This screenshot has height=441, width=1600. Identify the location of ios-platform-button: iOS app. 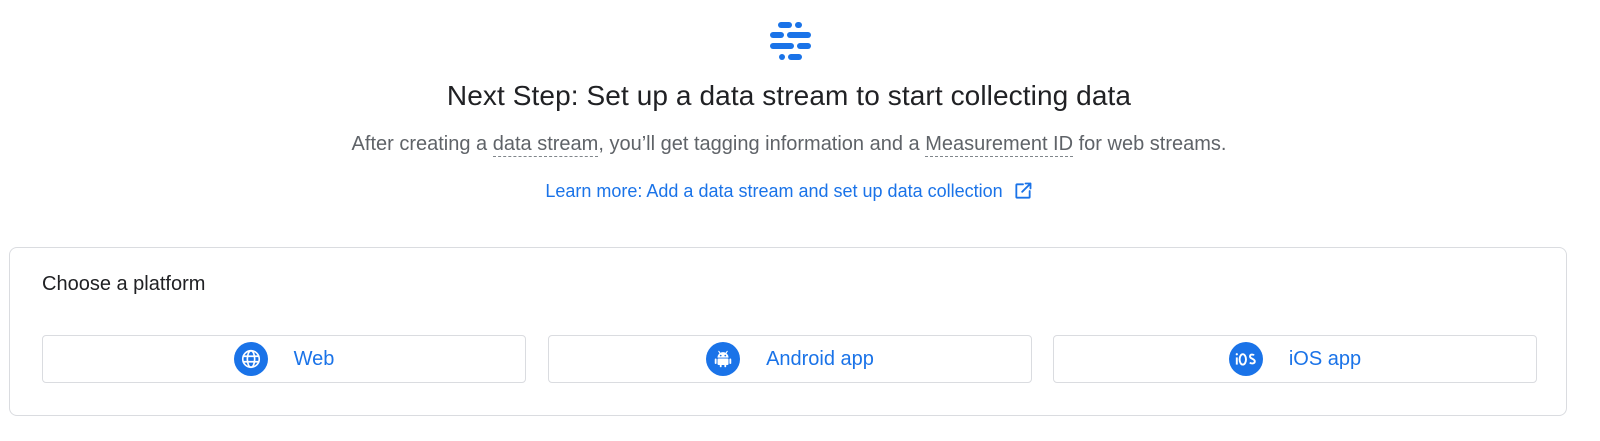
(1295, 359).